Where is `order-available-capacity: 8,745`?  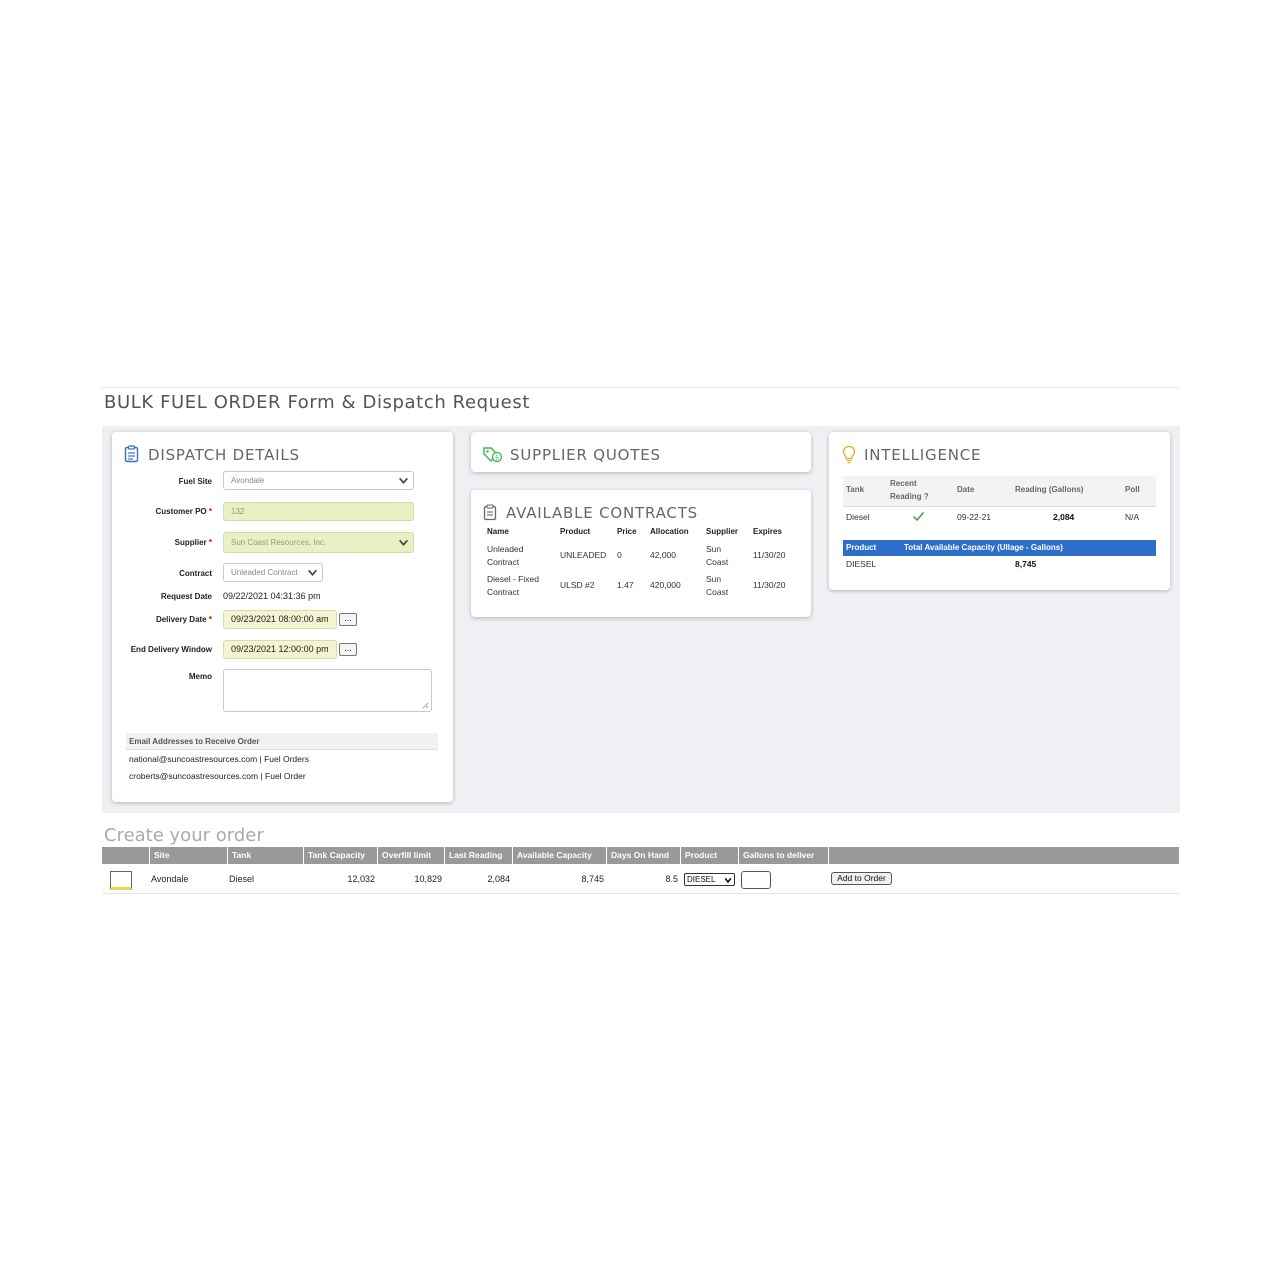 order-available-capacity: 8,745 is located at coordinates (592, 879).